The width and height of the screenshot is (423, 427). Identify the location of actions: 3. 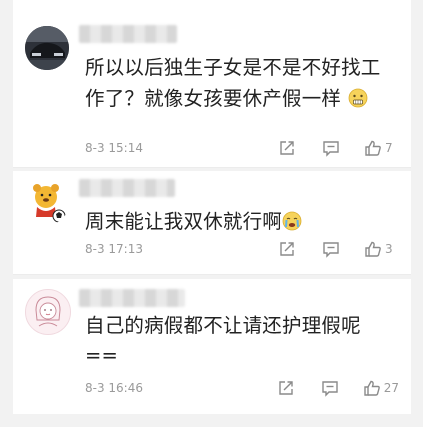
(338, 249).